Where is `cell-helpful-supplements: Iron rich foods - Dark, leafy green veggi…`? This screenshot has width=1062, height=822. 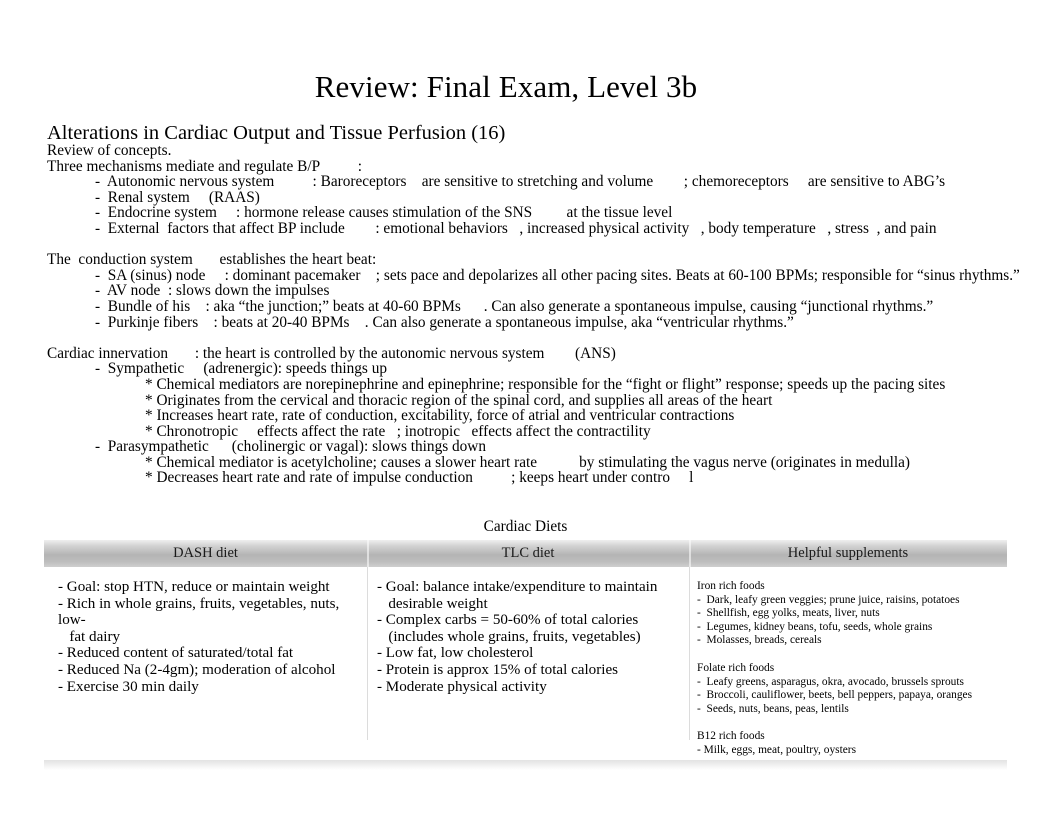 cell-helpful-supplements: Iron rich foods - Dark, leafy green veggi… is located at coordinates (848, 664).